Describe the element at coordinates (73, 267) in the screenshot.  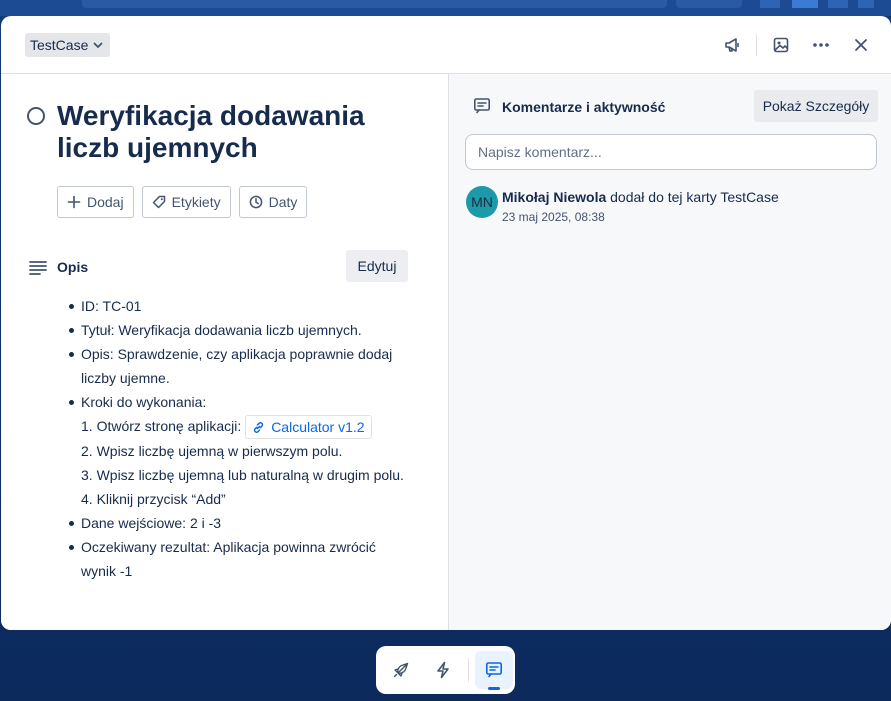
I see `description-heading: Opis` at that location.